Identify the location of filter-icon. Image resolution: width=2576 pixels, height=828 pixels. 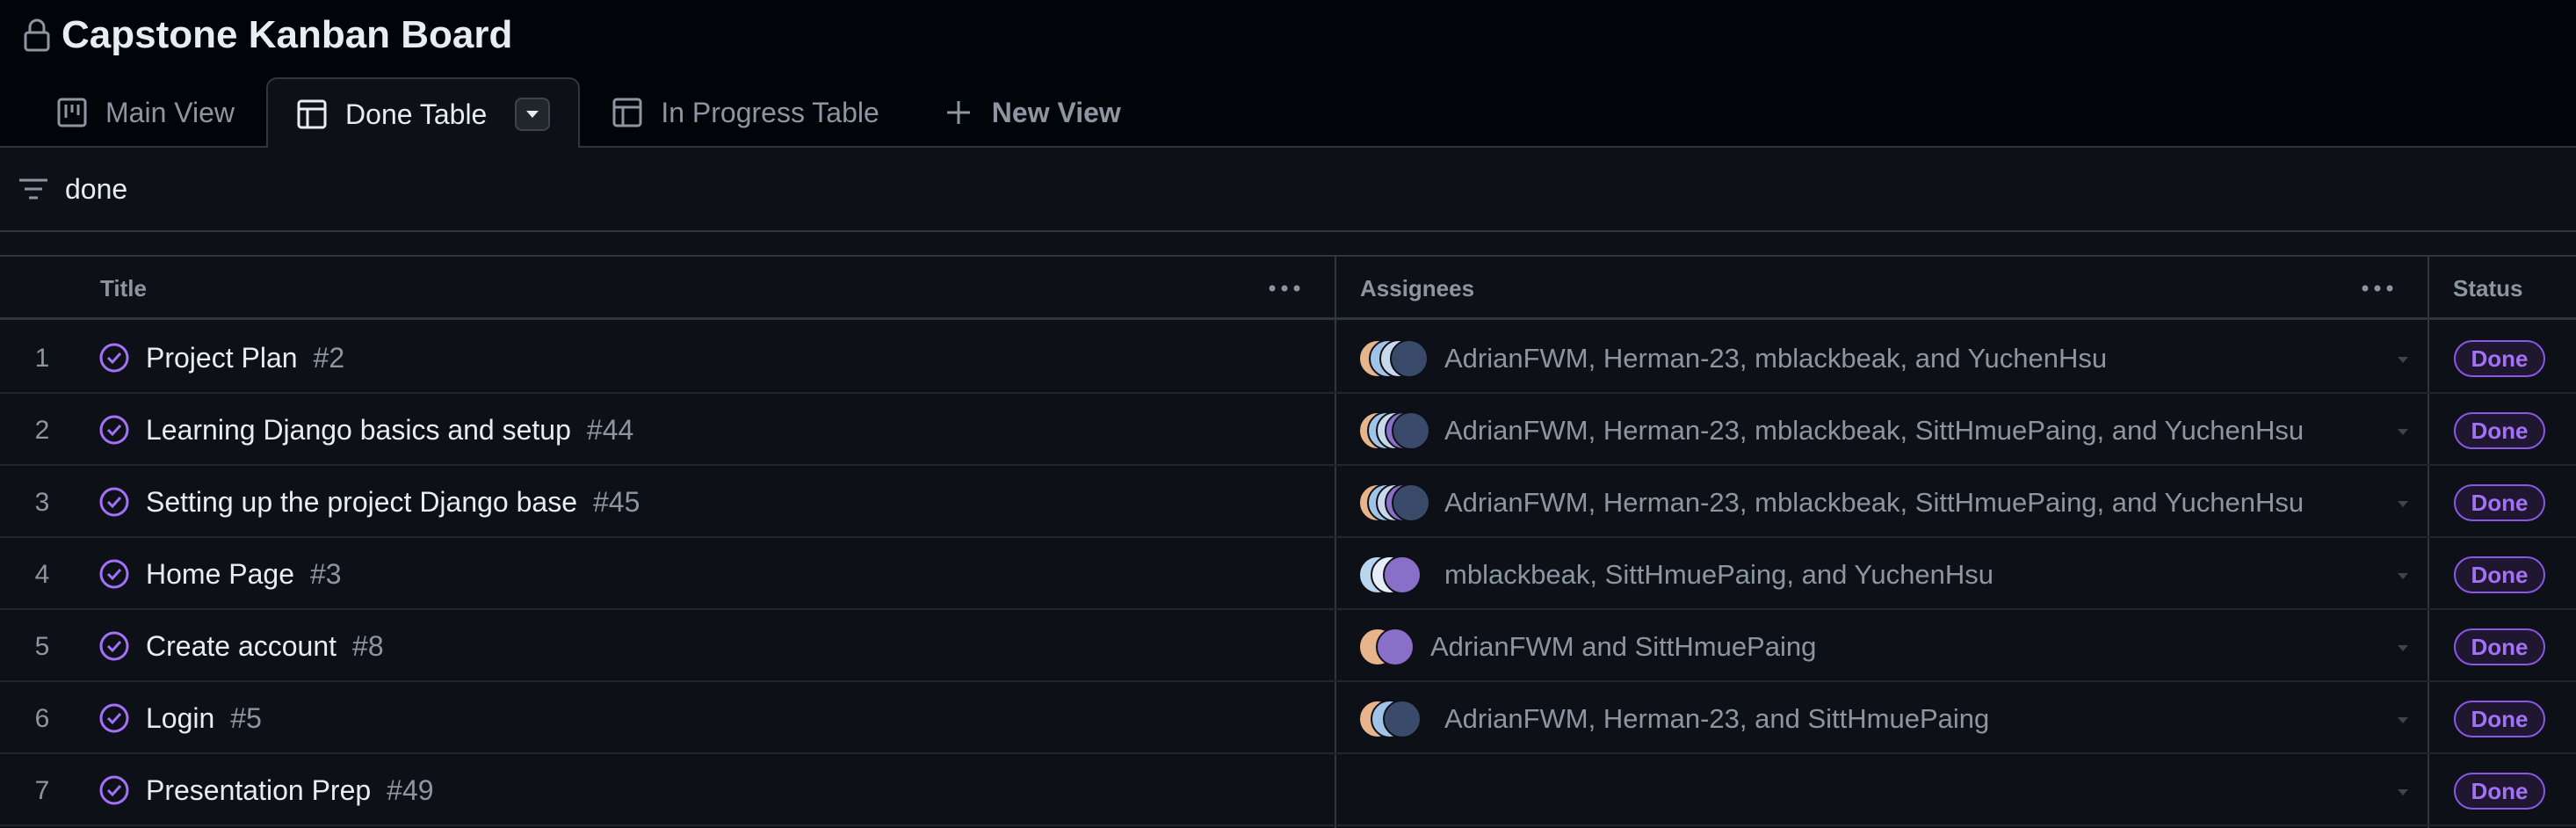
(33, 189).